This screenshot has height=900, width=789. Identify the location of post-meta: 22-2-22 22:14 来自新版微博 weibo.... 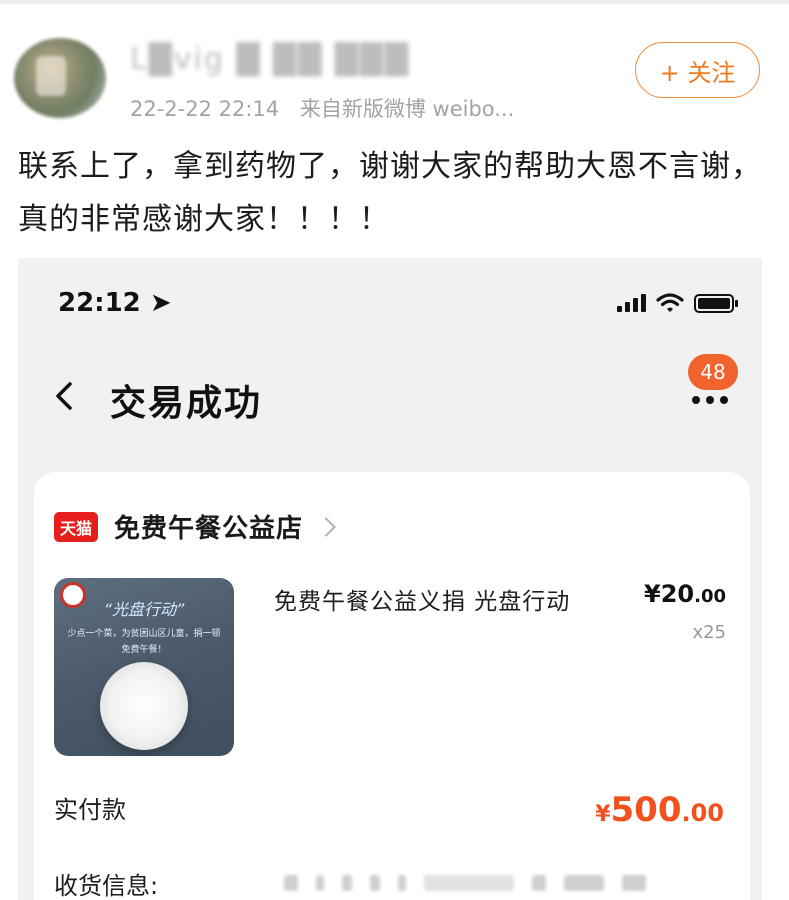
(329, 108).